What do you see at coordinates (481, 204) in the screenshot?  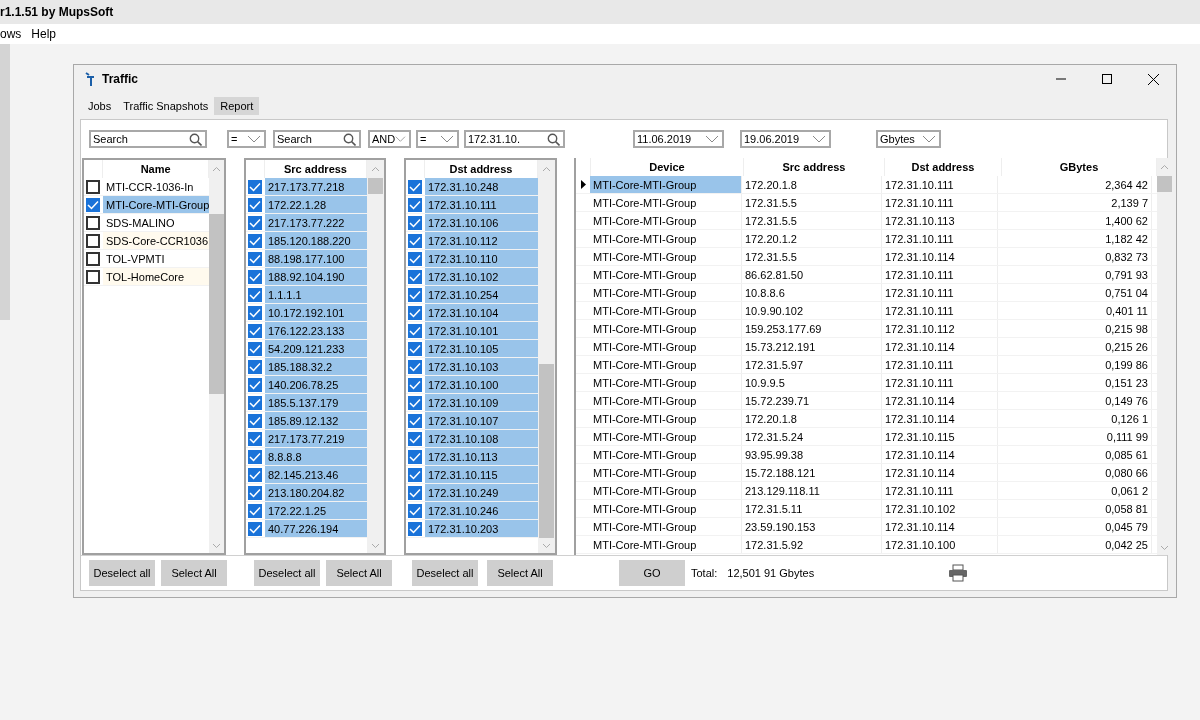 I see `list-item: 172.31.10.111` at bounding box center [481, 204].